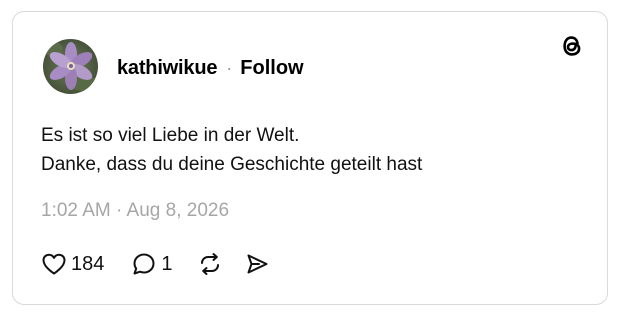 The image size is (620, 317). What do you see at coordinates (167, 68) in the screenshot?
I see `username: kathiwikue` at bounding box center [167, 68].